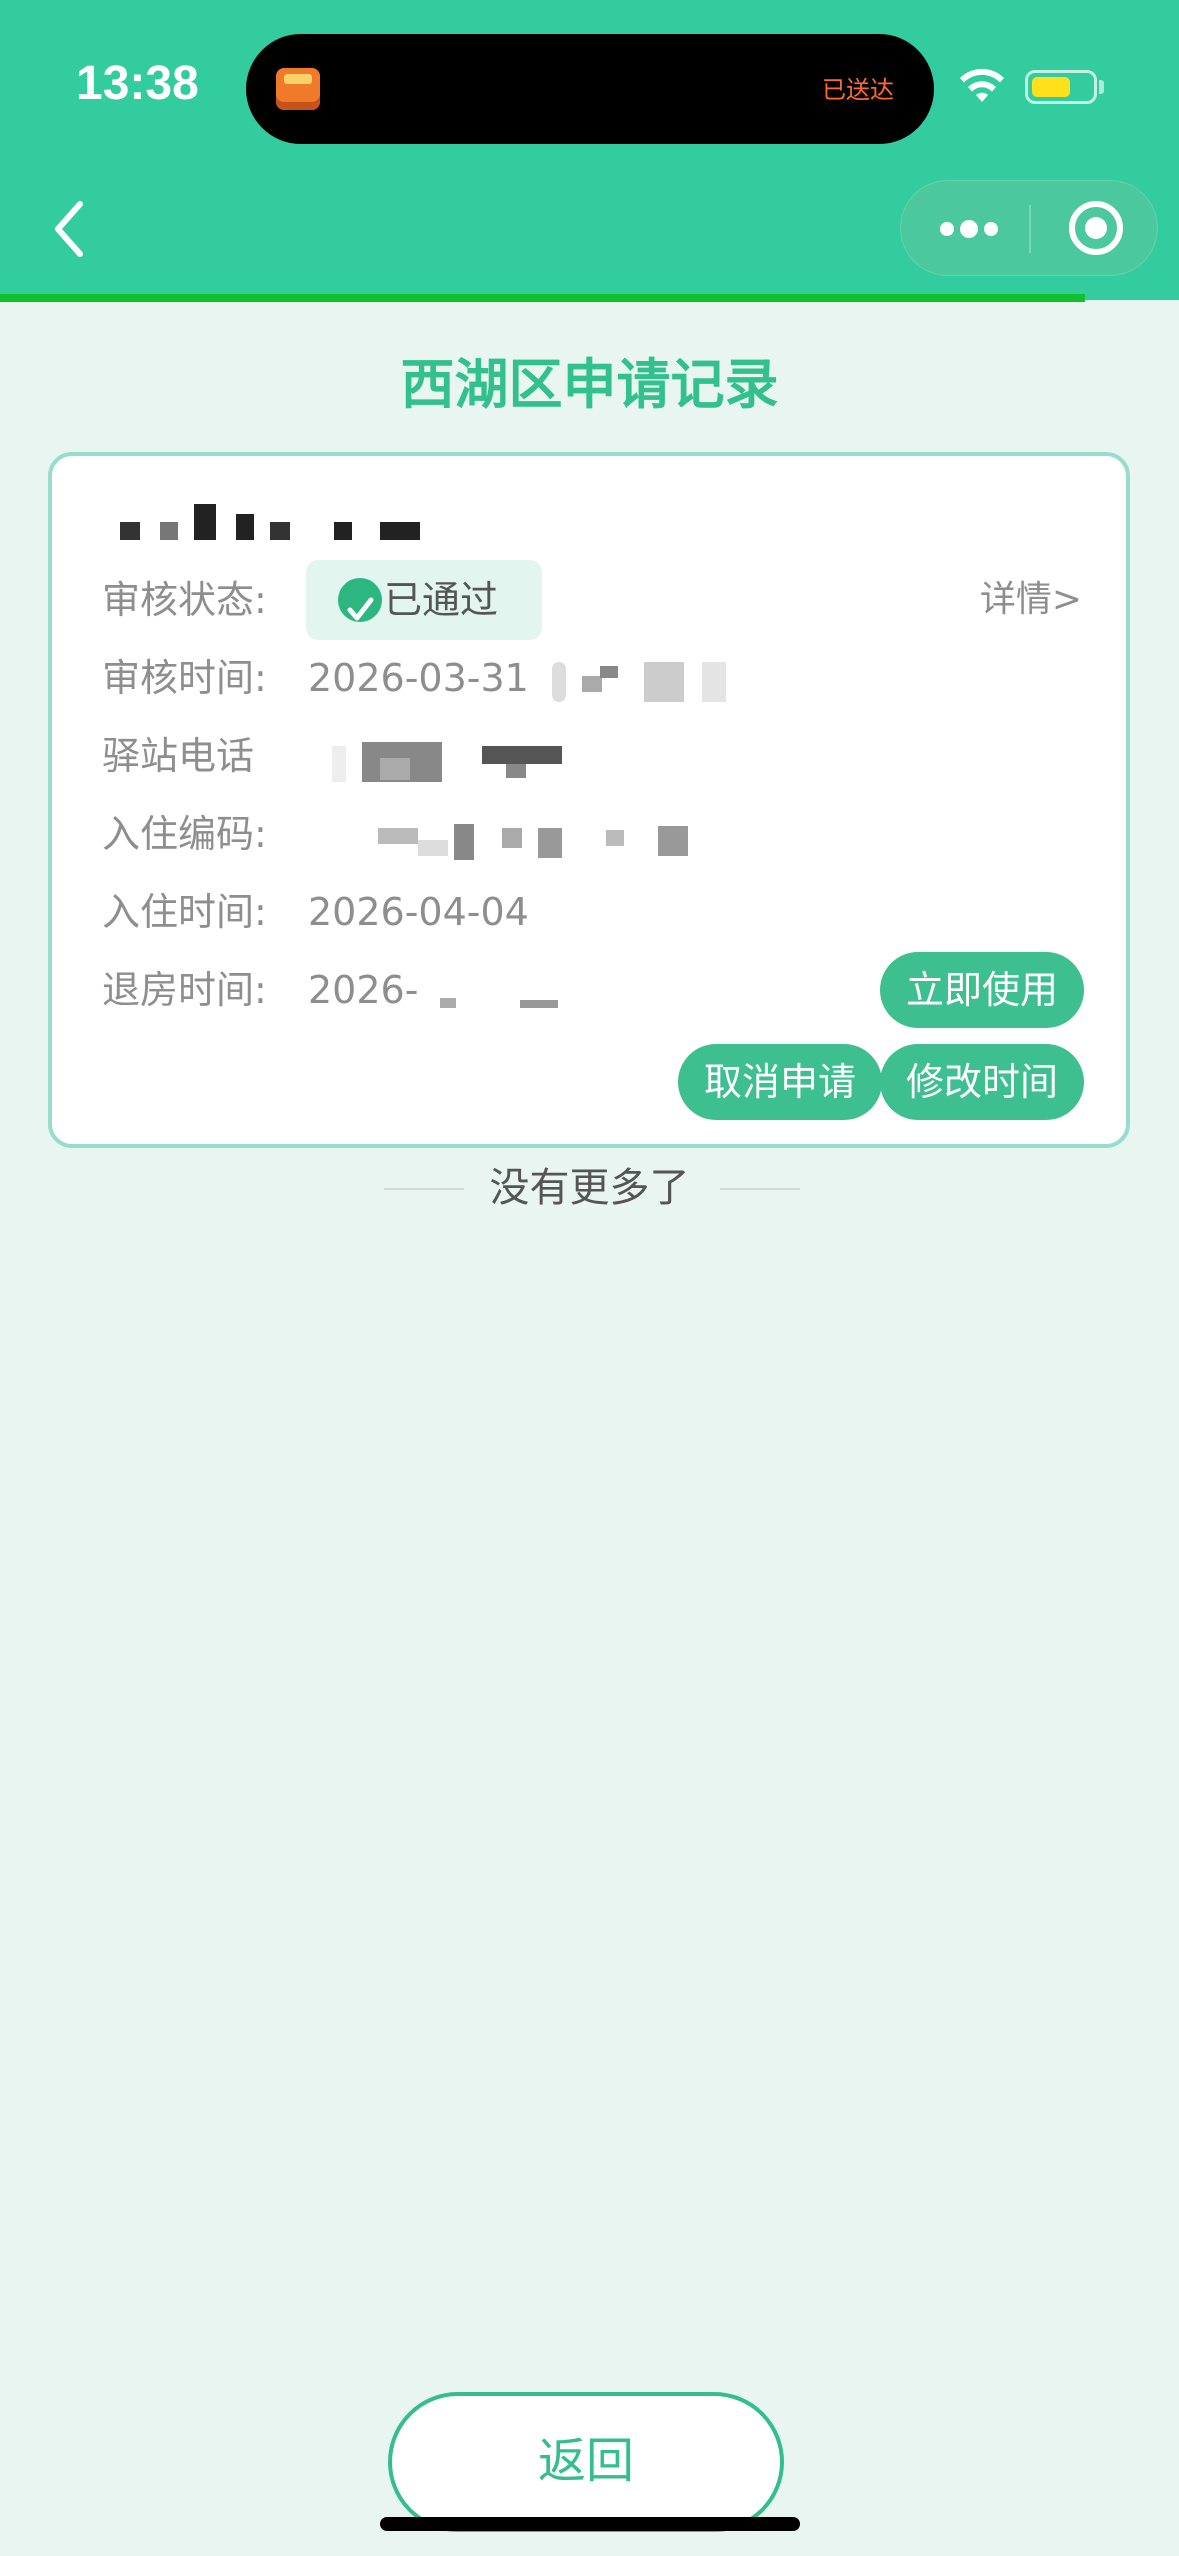 The image size is (1179, 2556). Describe the element at coordinates (982, 990) in the screenshot. I see `use-now-button: 立即使用` at that location.